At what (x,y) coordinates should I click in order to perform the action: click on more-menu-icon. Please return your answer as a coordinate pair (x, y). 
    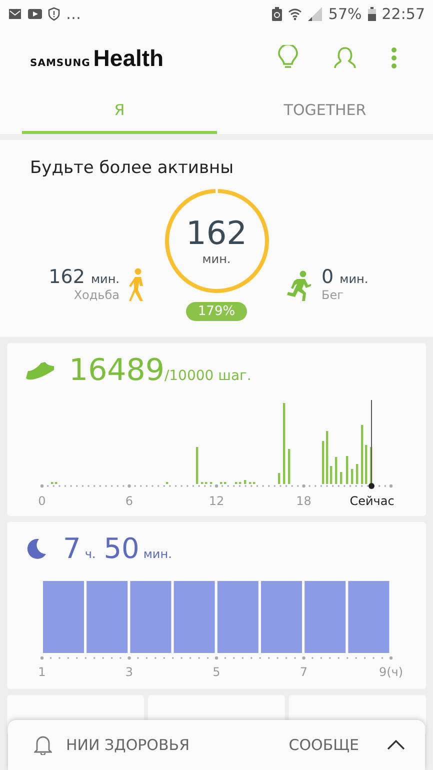
    Looking at the image, I should click on (394, 58).